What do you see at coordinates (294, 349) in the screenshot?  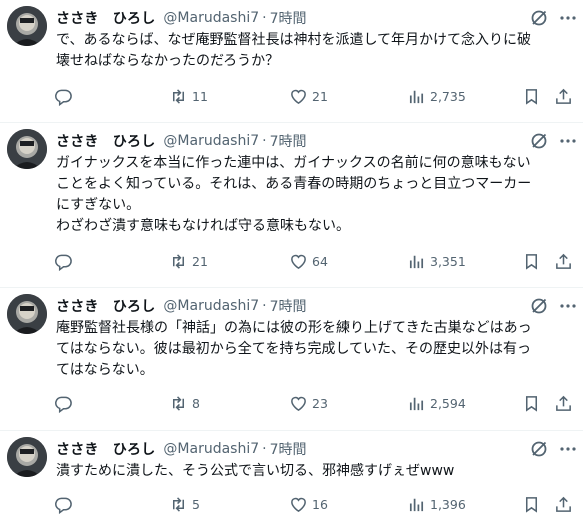 I see `tweet-text-line: てはならない。彼は最初から全てを持ち完成していた、その歴史以外は有っ` at bounding box center [294, 349].